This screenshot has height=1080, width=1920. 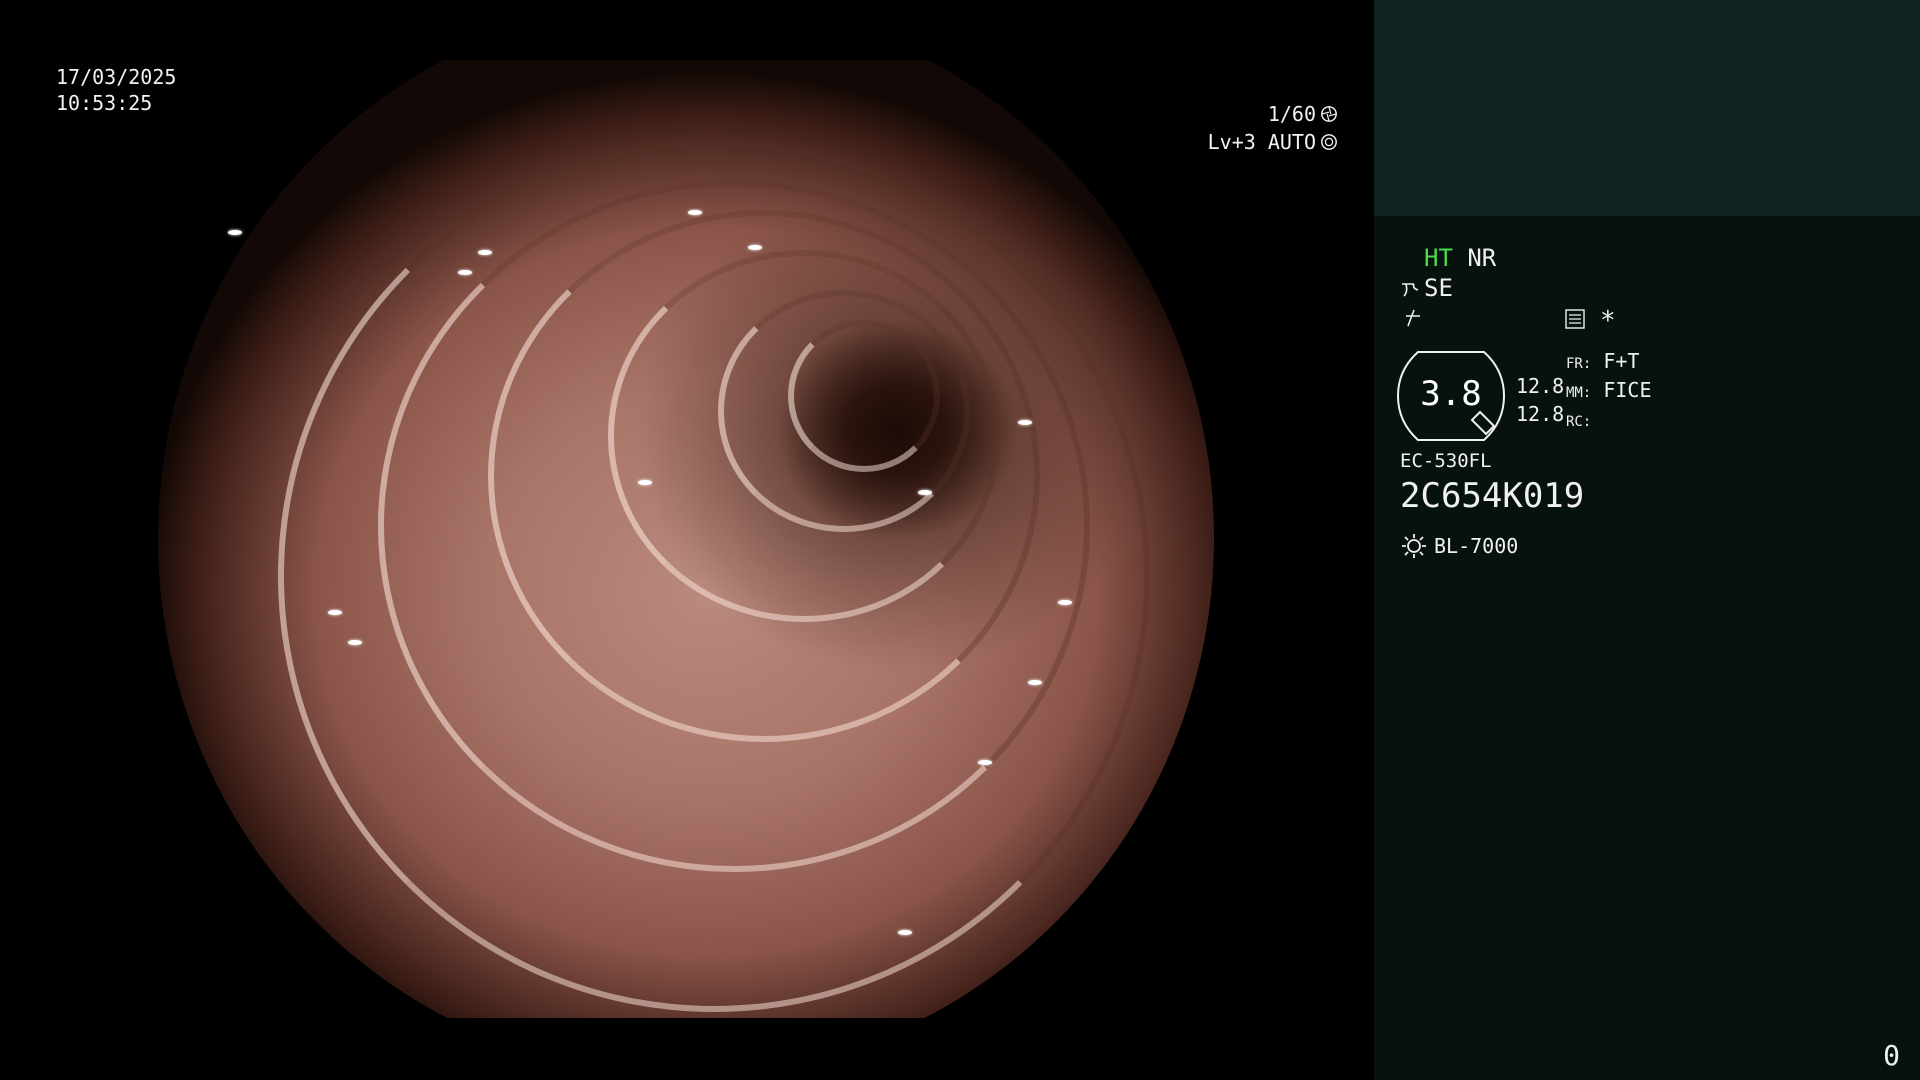 I want to click on light-source-icon, so click(x=1414, y=546).